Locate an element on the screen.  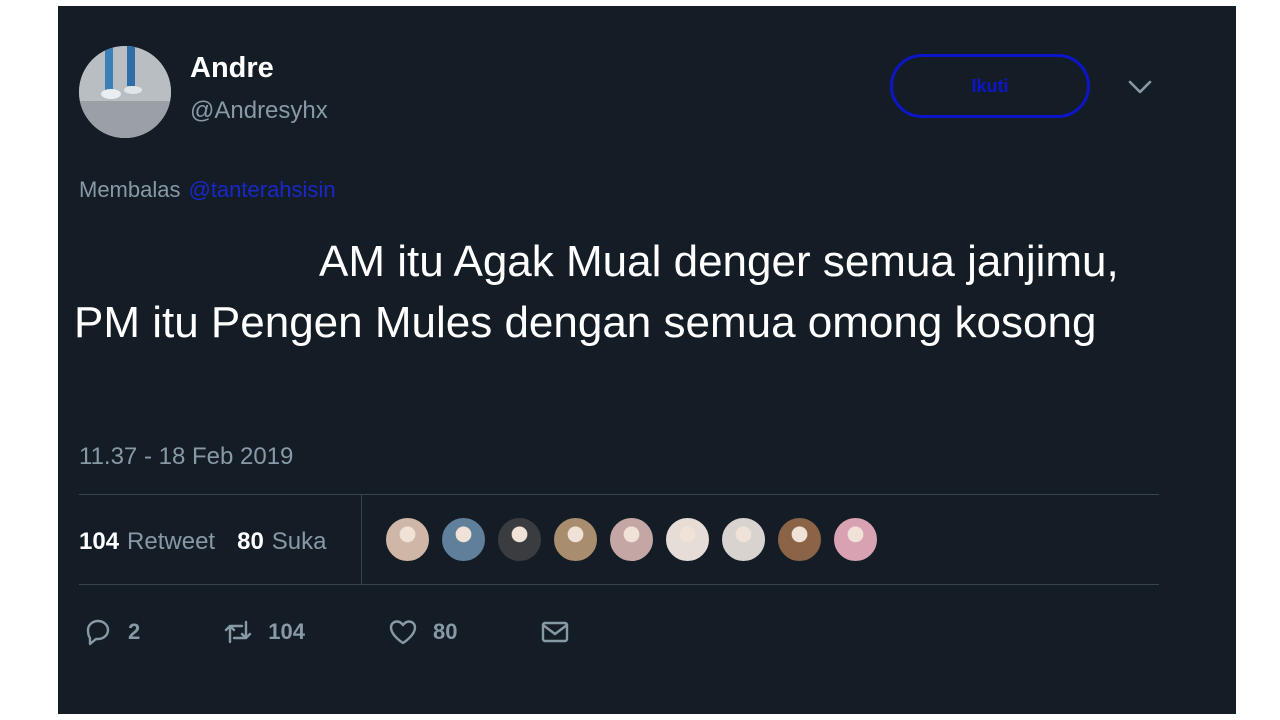
tweet-timestamp: 11.37 - 18 Feb 2019 is located at coordinates (186, 457).